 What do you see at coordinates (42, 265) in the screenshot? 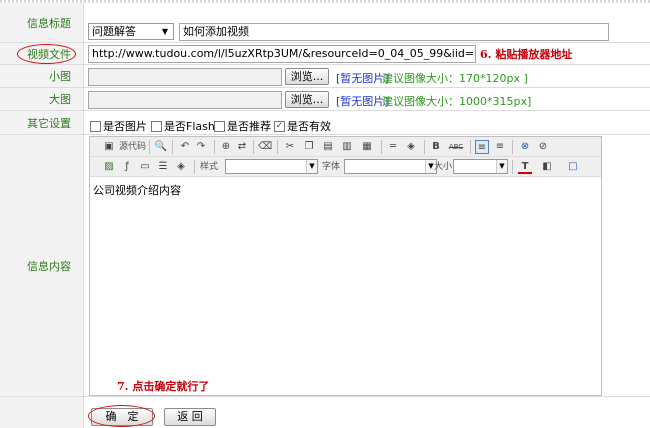
I see `label-content: 信息内容` at bounding box center [42, 265].